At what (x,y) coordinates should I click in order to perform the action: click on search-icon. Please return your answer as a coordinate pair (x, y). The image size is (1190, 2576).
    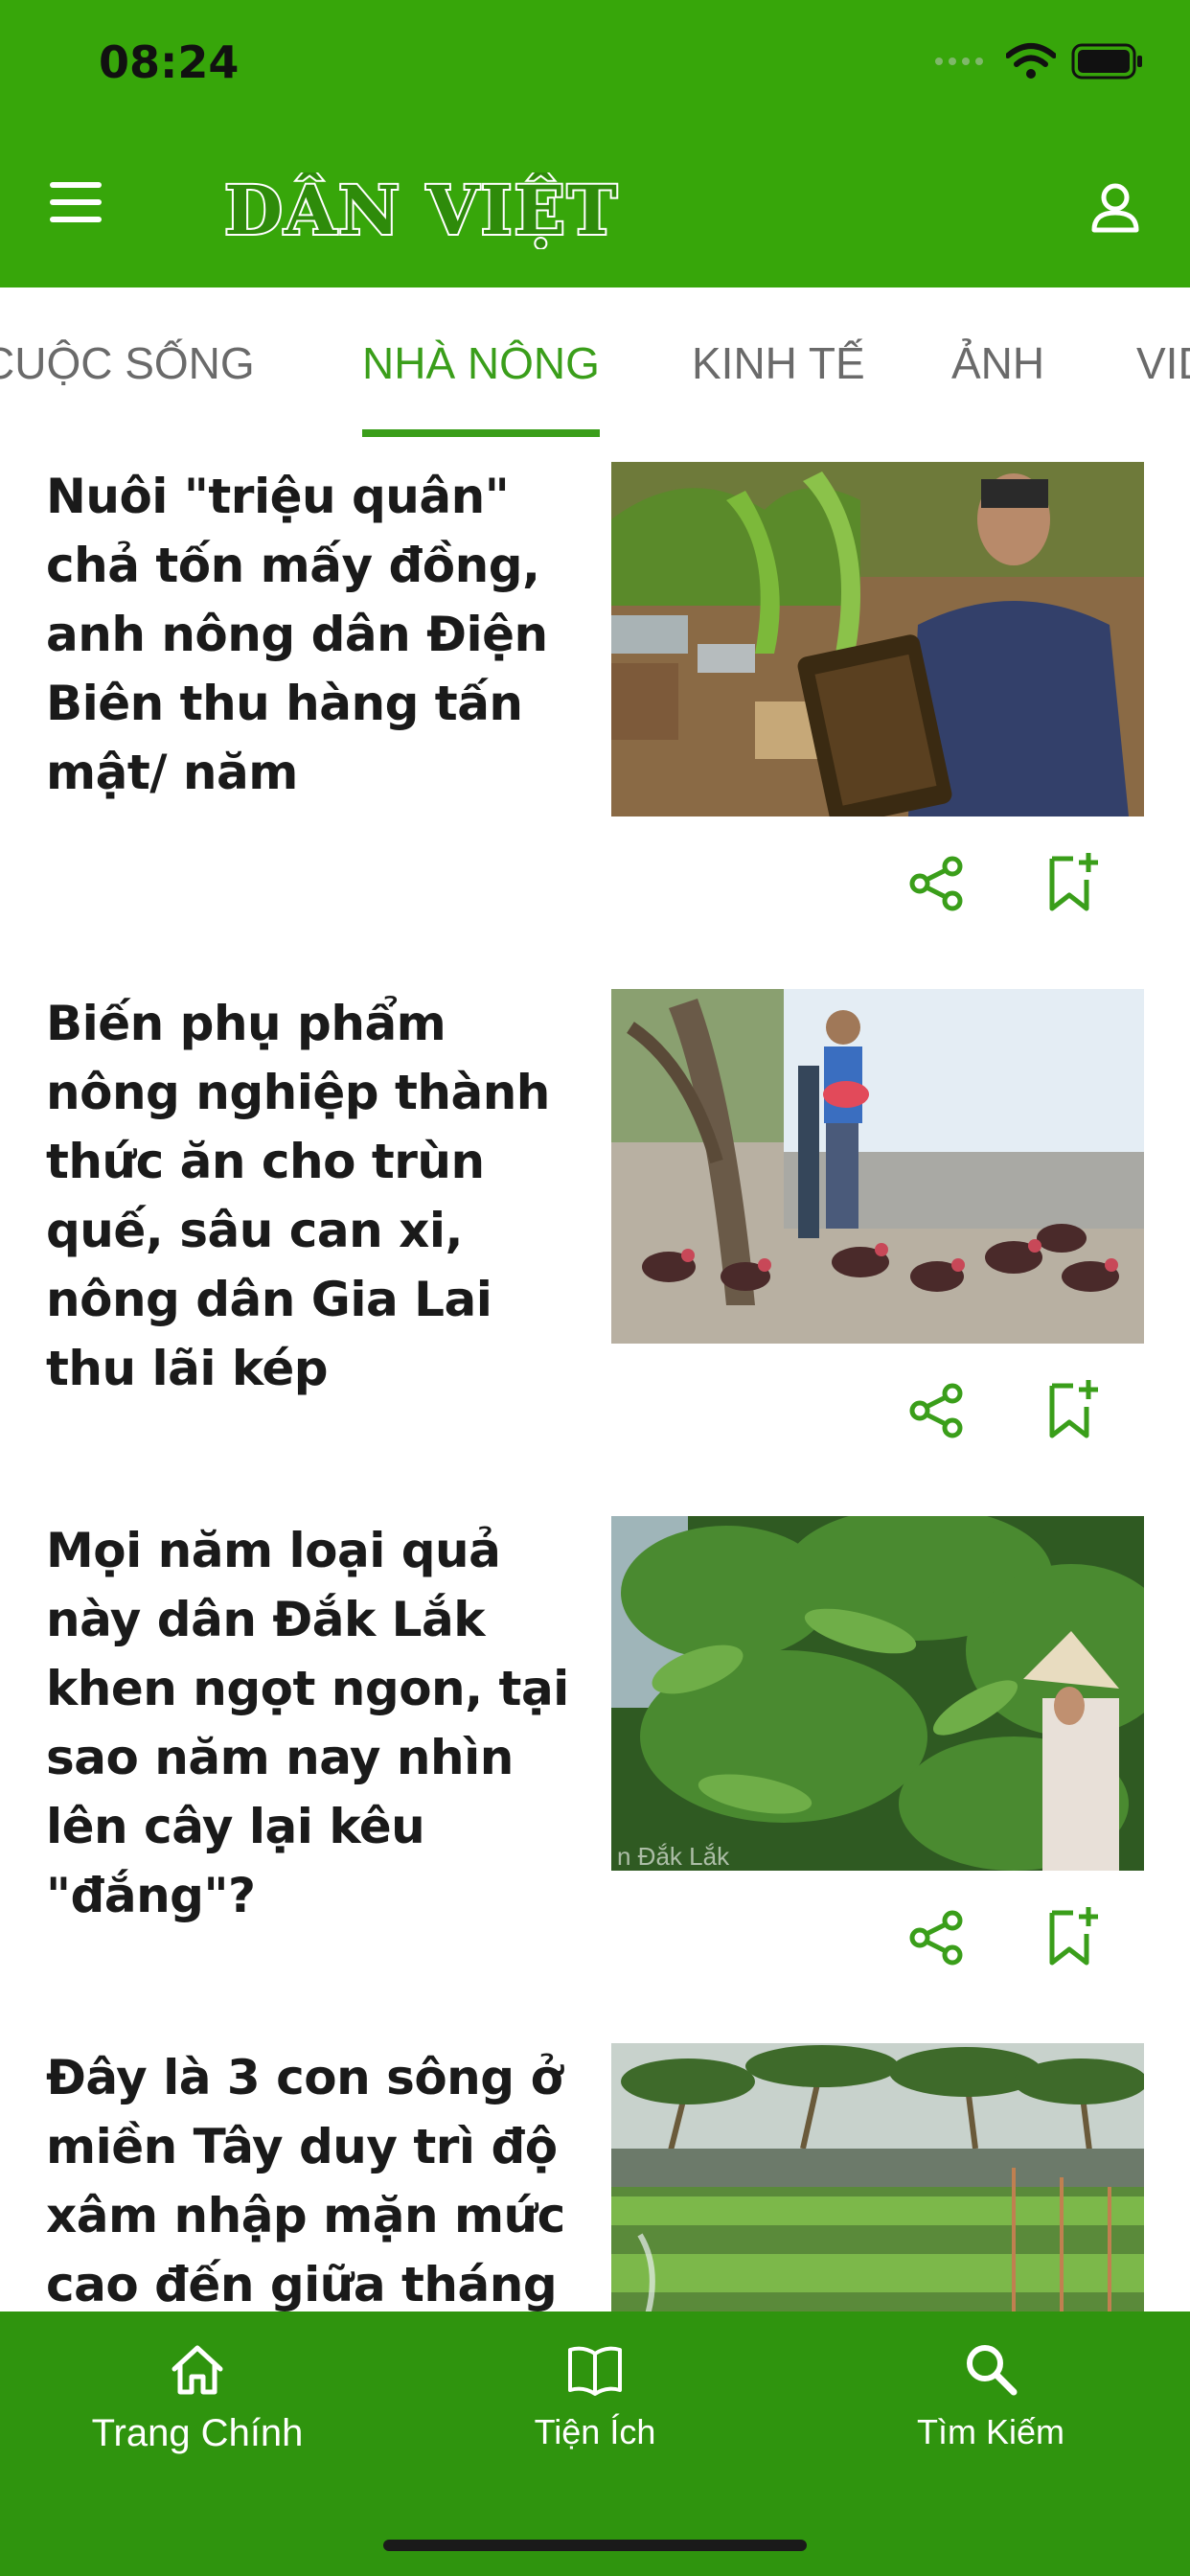
    Looking at the image, I should click on (992, 2370).